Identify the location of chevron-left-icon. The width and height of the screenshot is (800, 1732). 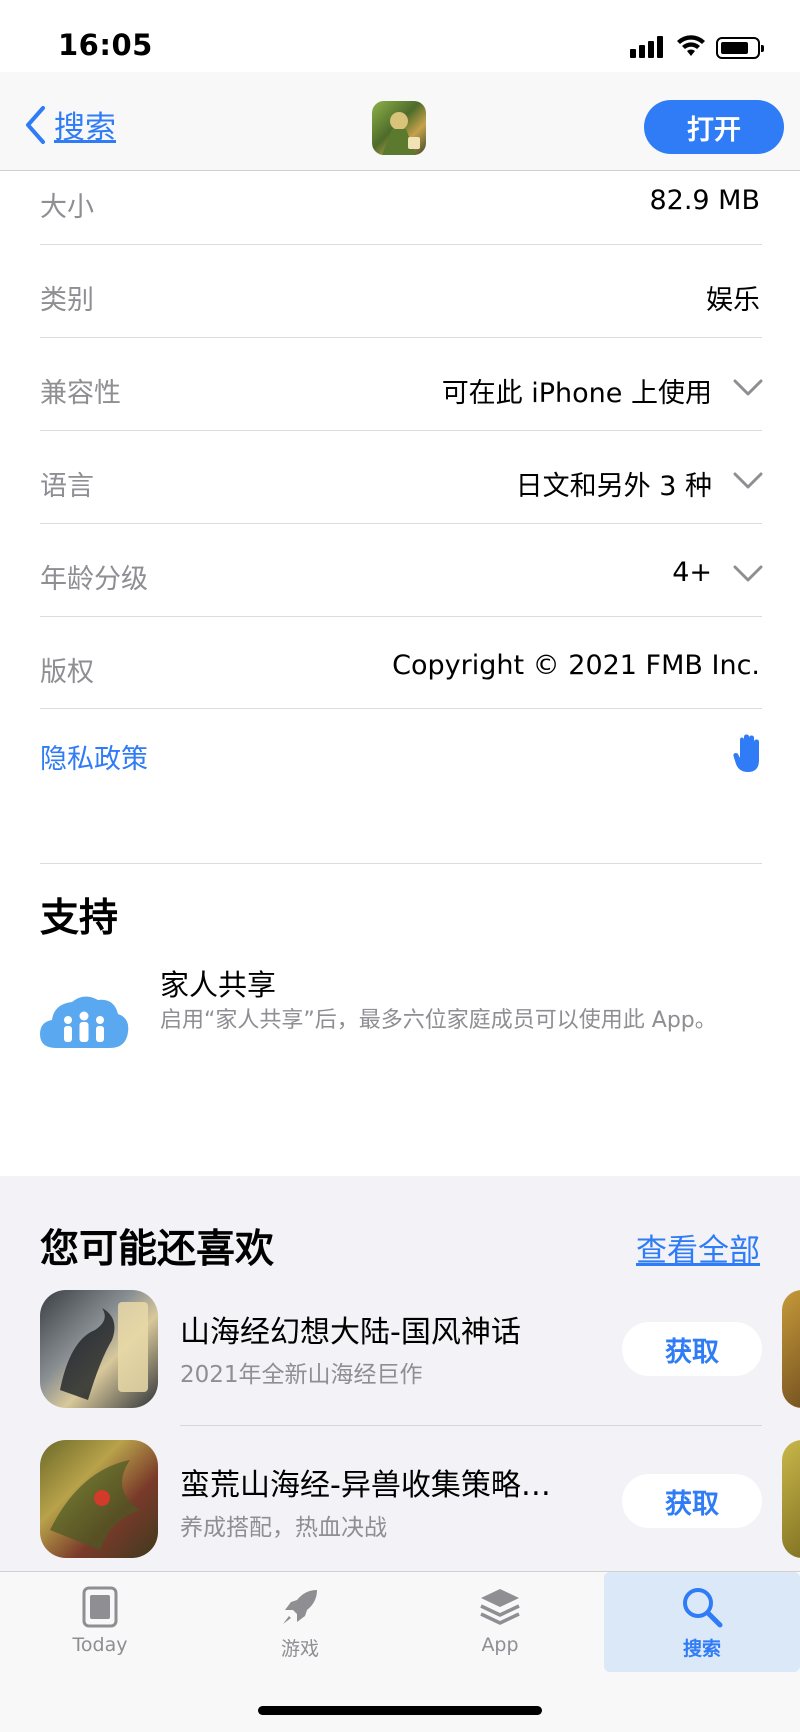
(35, 124).